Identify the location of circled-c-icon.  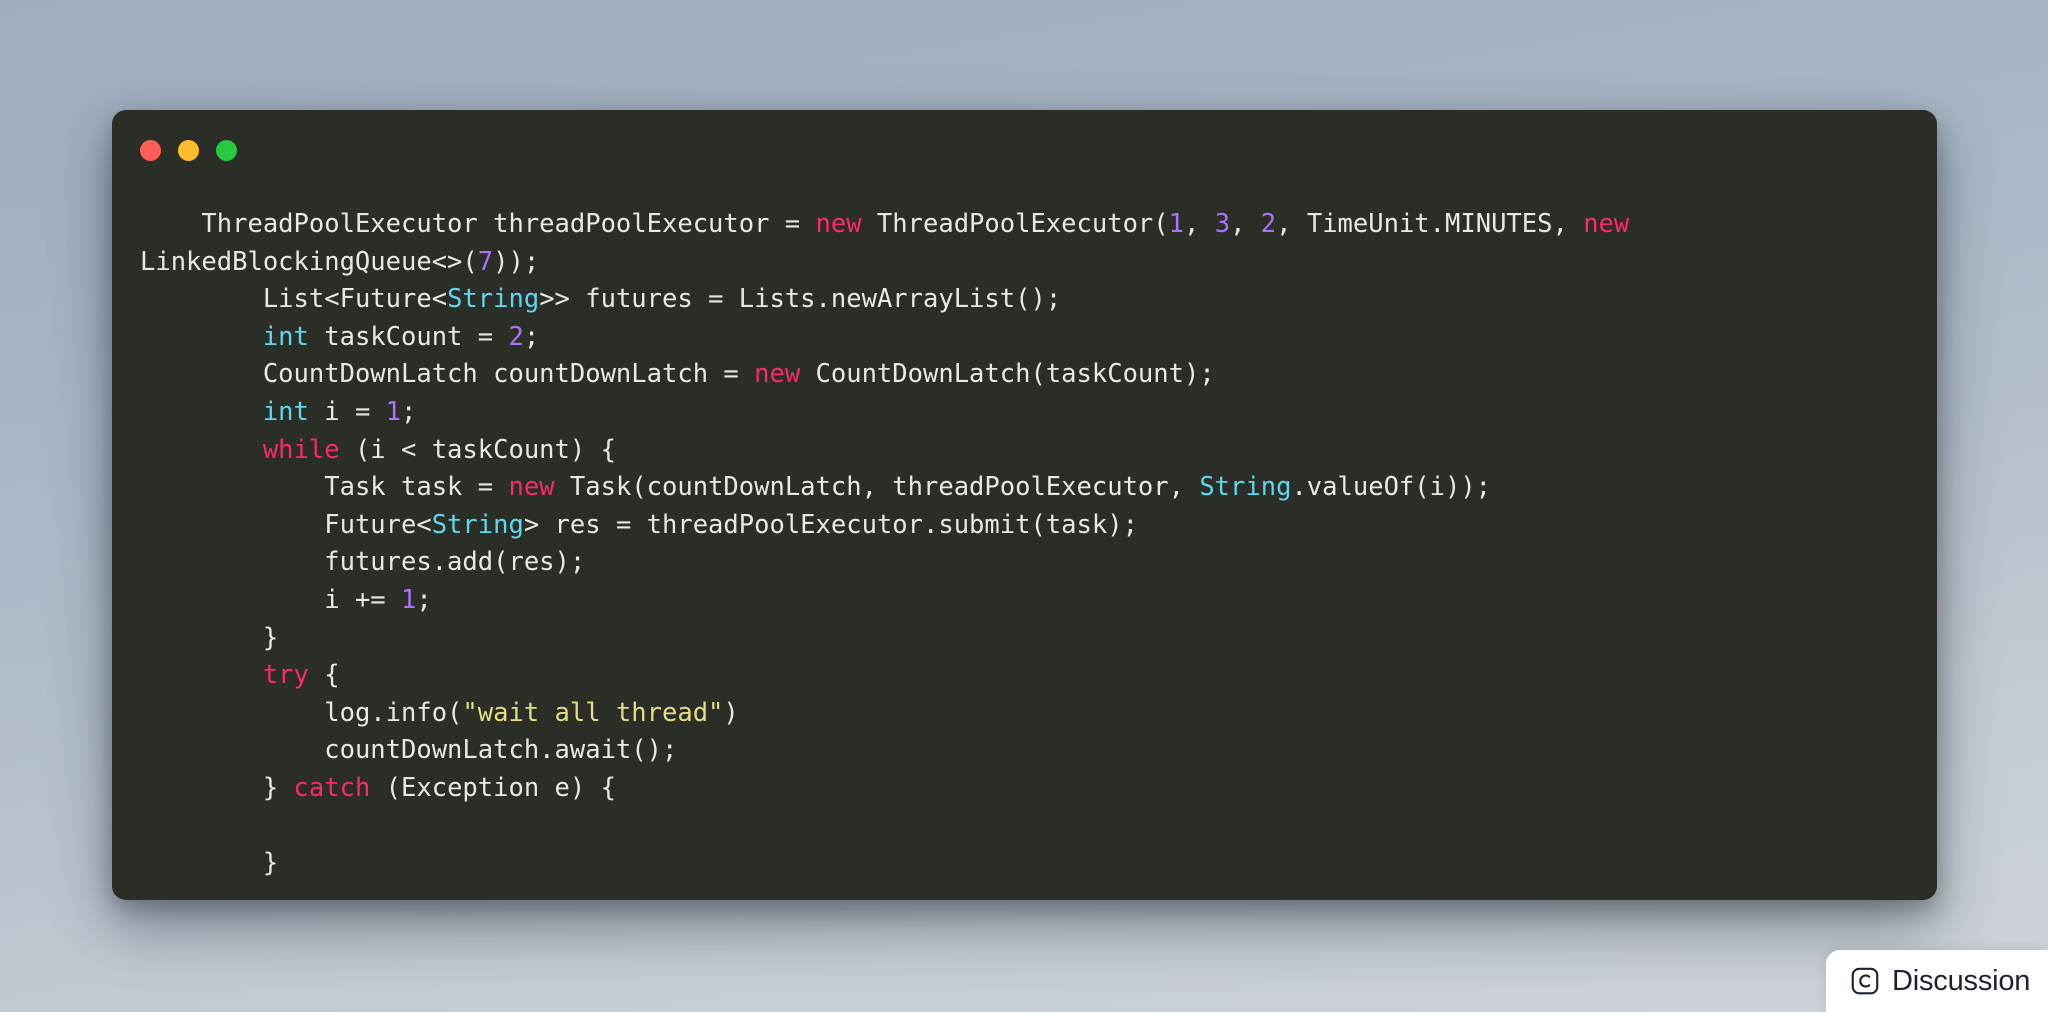
(1865, 981).